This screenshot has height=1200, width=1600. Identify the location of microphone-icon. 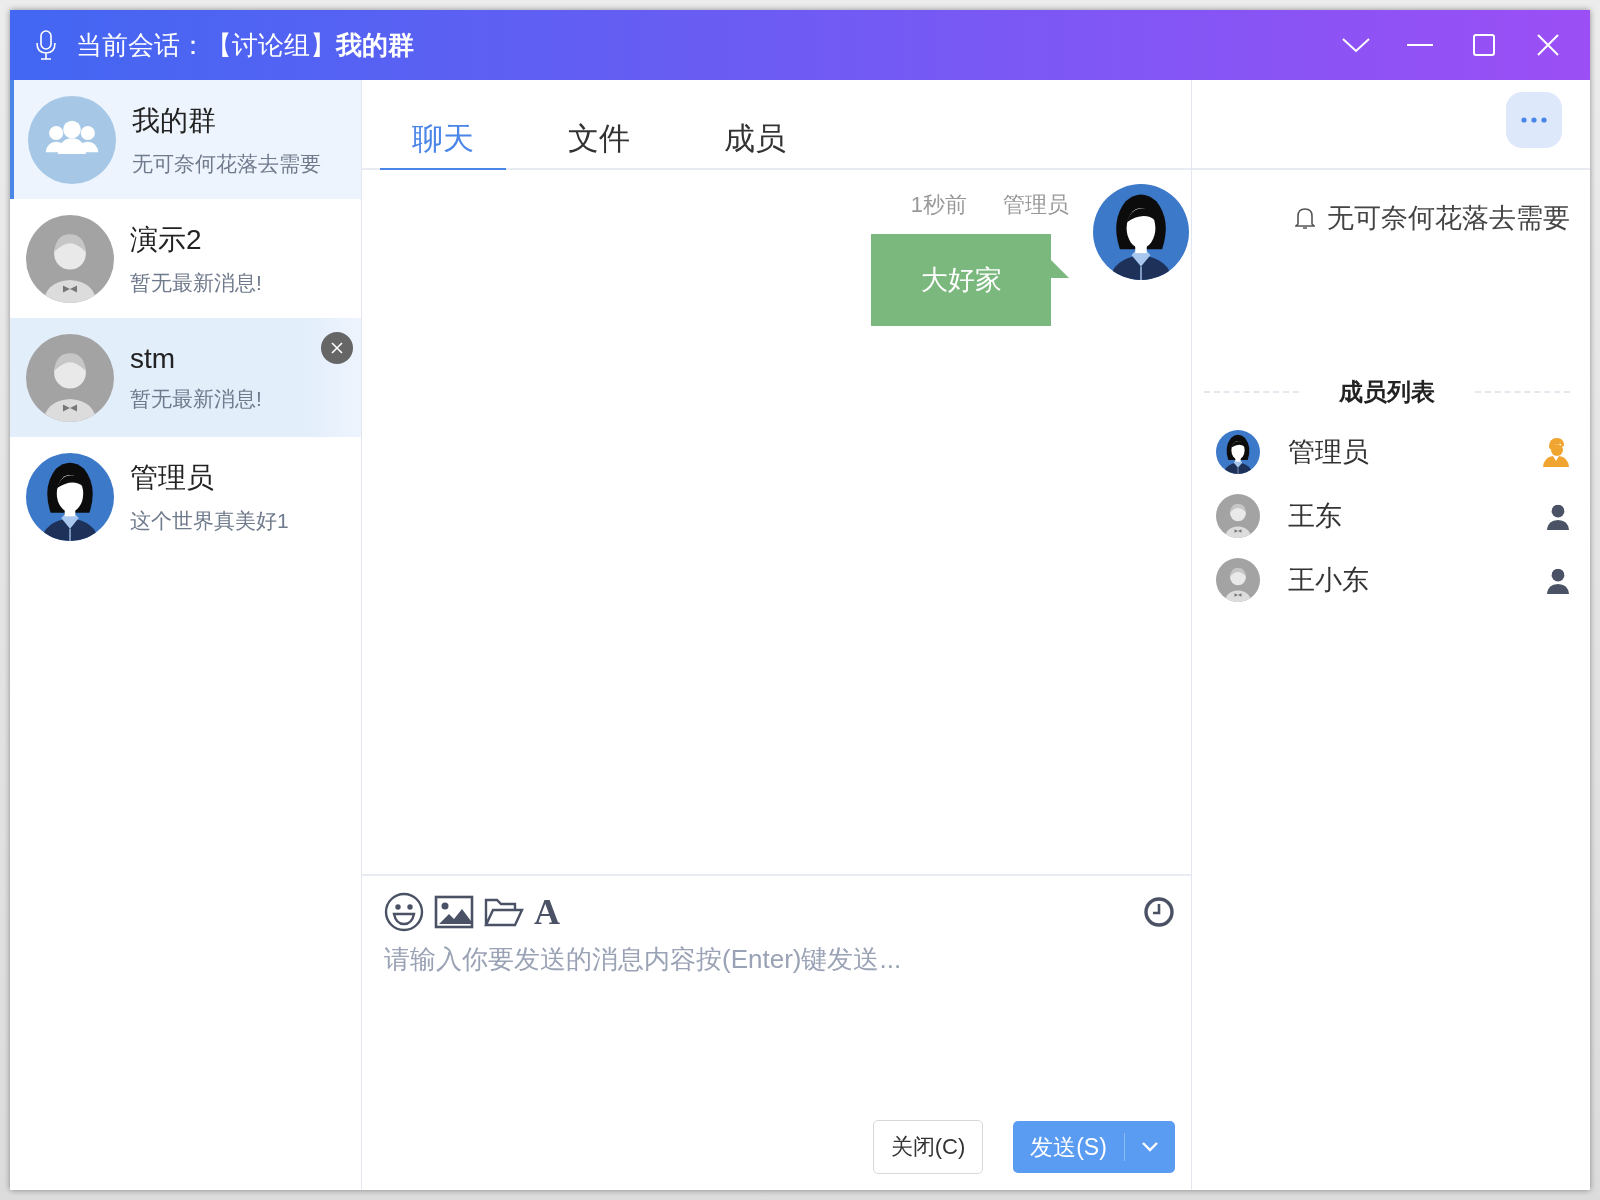
(46, 45).